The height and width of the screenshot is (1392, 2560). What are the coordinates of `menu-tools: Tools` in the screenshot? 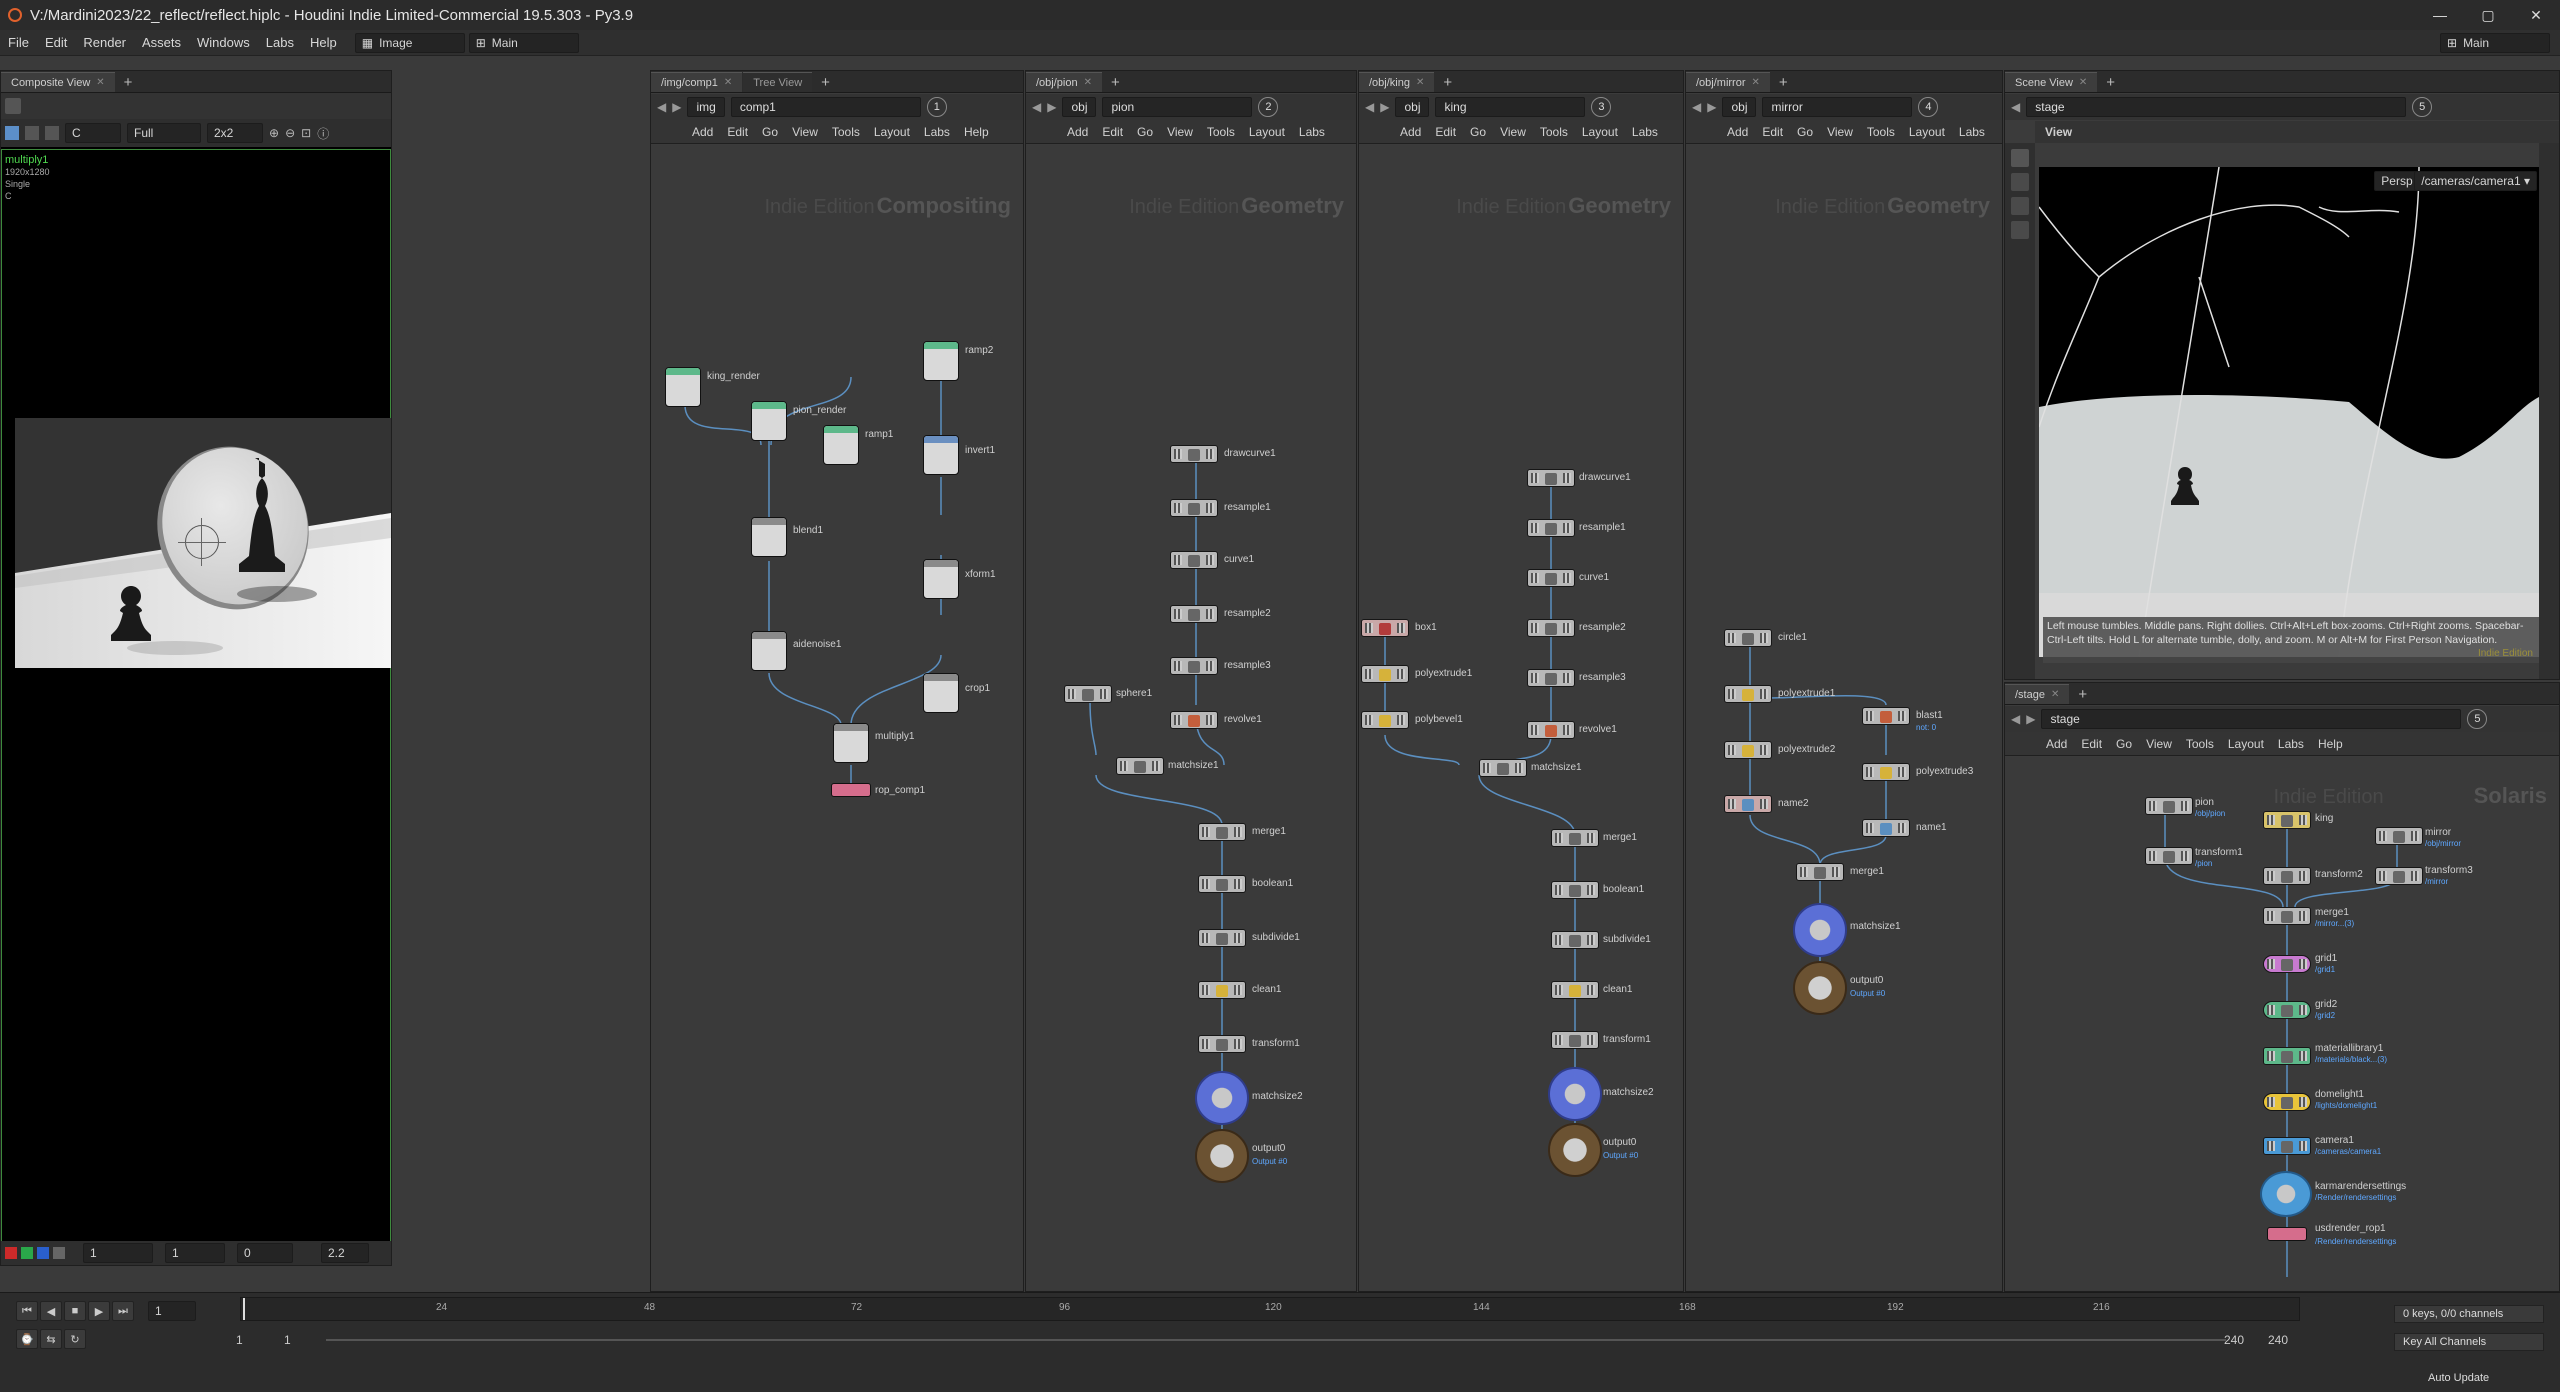 It's located at (1881, 132).